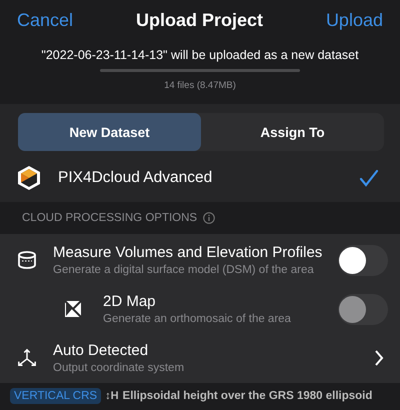  What do you see at coordinates (45, 21) in the screenshot?
I see `cancel-link: Cancel` at bounding box center [45, 21].